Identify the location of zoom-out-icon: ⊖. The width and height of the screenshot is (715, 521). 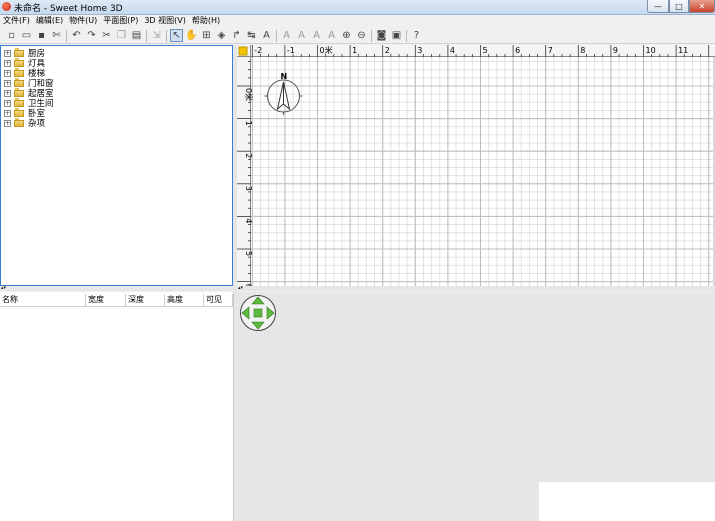
(361, 35).